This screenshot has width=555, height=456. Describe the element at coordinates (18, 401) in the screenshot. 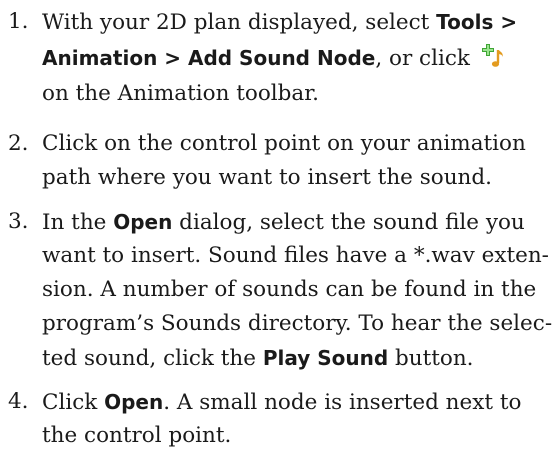

I see `step-number: 4.` at that location.